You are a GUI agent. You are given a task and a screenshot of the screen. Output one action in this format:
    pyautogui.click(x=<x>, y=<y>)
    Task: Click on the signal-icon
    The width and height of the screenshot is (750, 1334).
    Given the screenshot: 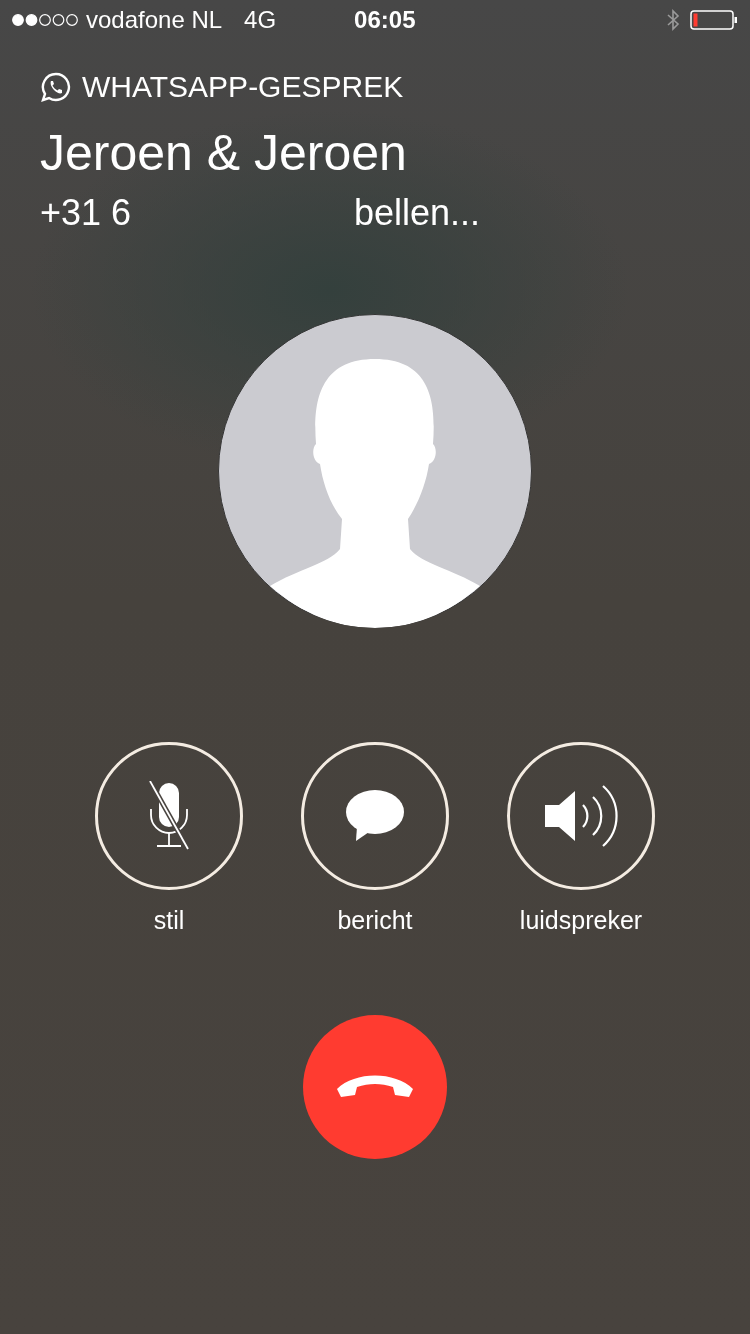 What is the action you would take?
    pyautogui.click(x=46, y=20)
    